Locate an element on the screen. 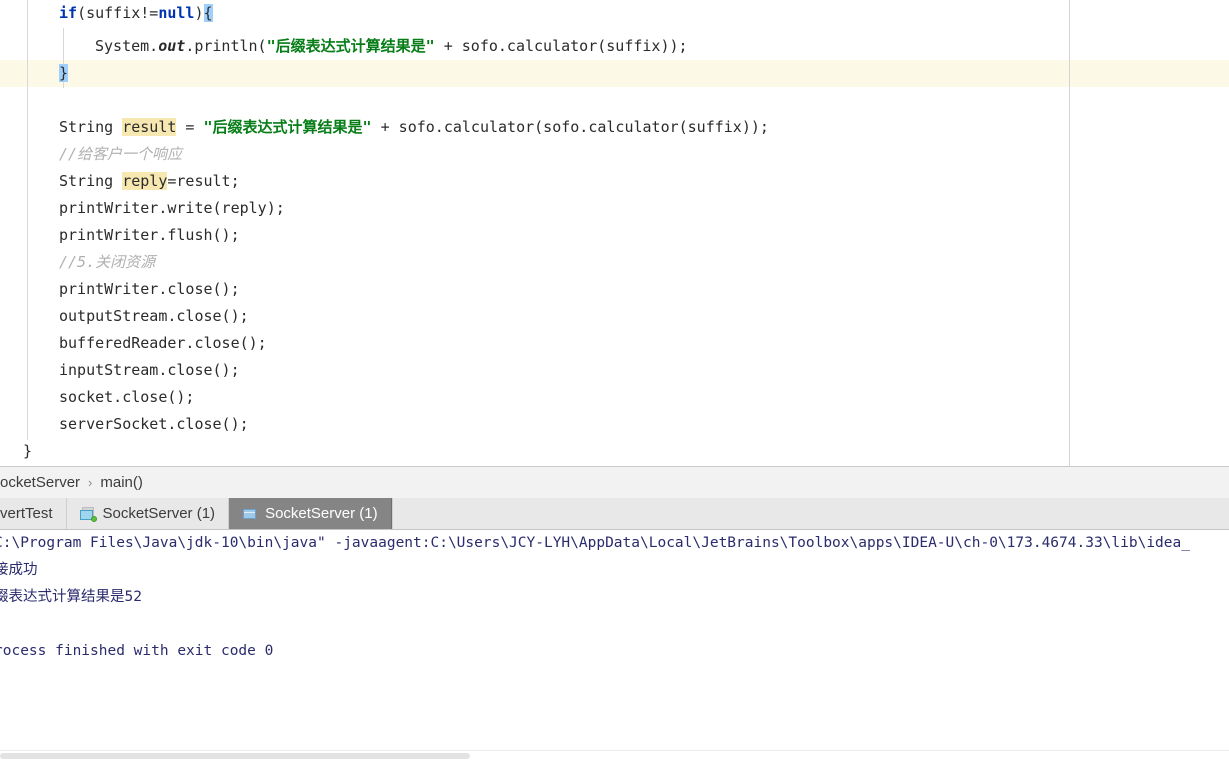  breadcrumb-item-method: main() is located at coordinates (121, 482).